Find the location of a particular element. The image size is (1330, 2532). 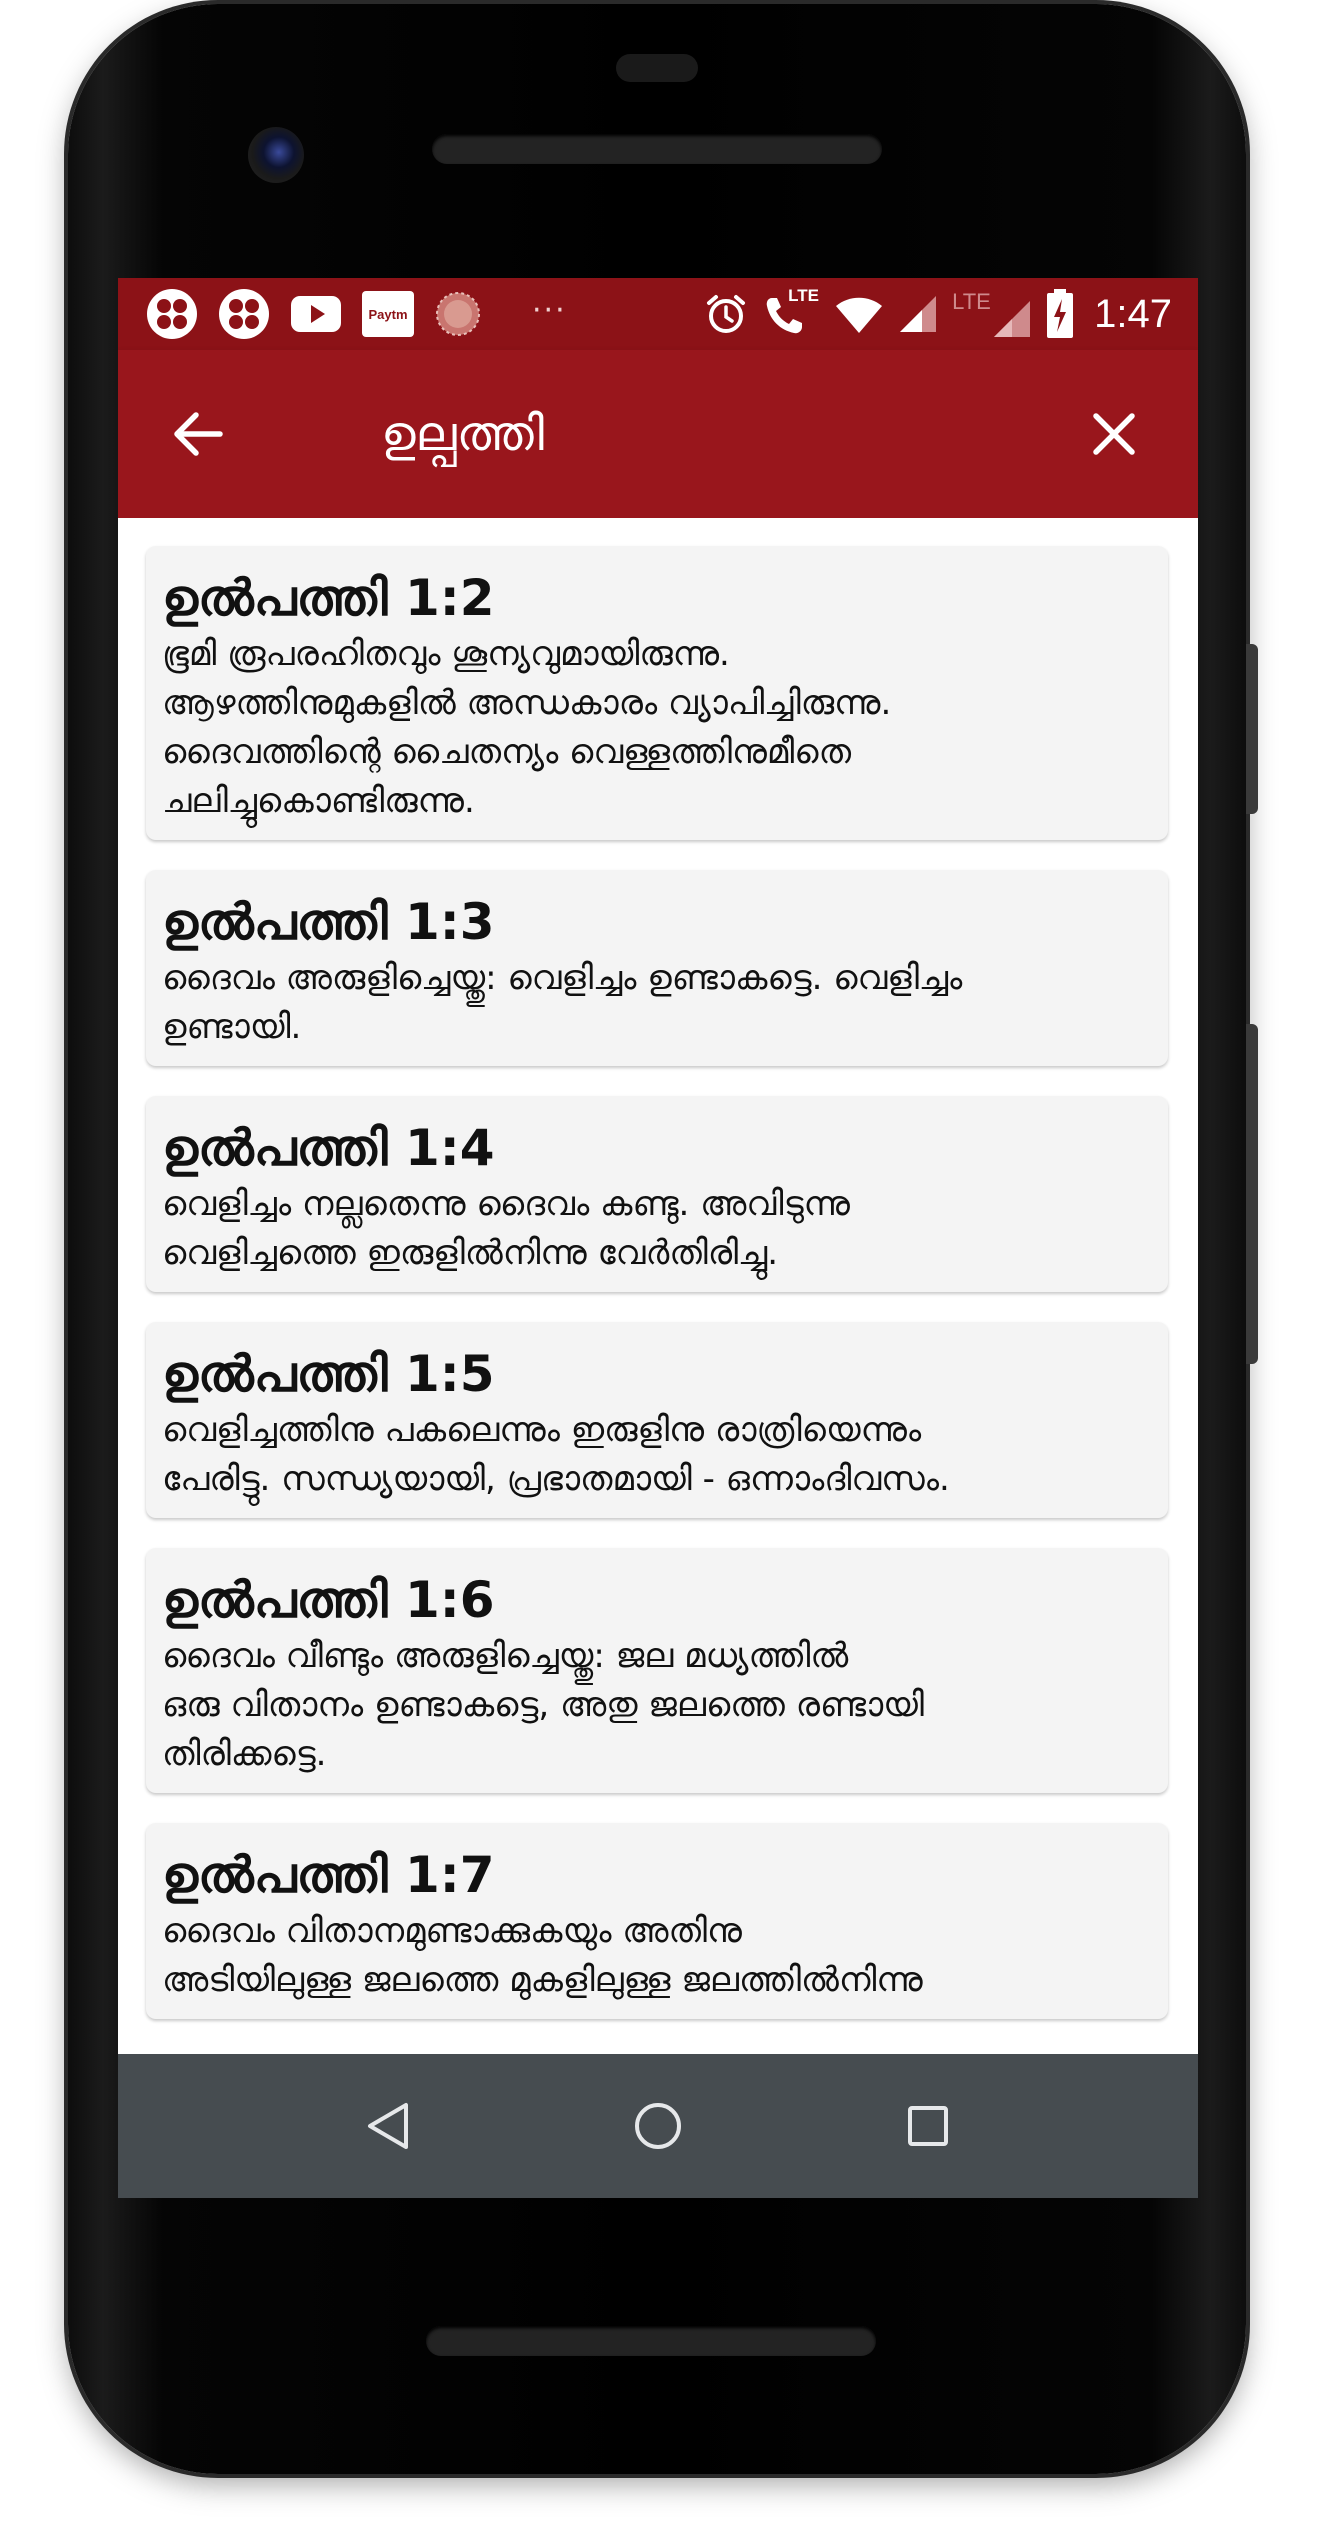

page-title: ഉല്പത്തി is located at coordinates (463, 434).